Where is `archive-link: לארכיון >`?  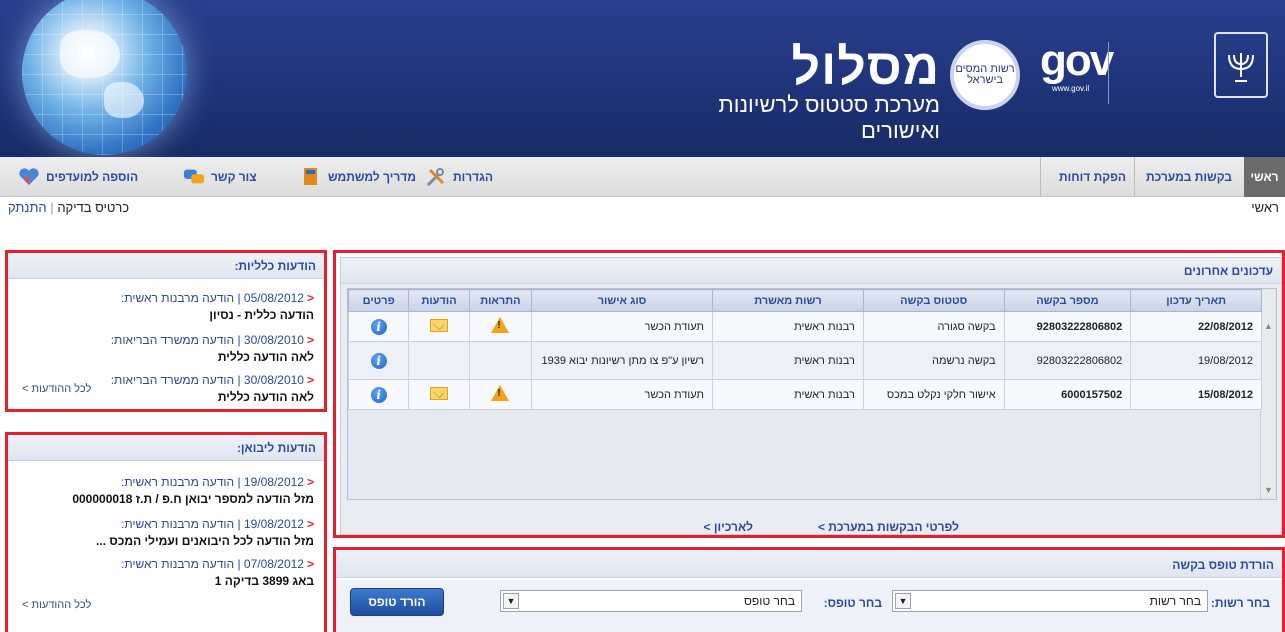
archive-link: לארכיון > is located at coordinates (728, 527).